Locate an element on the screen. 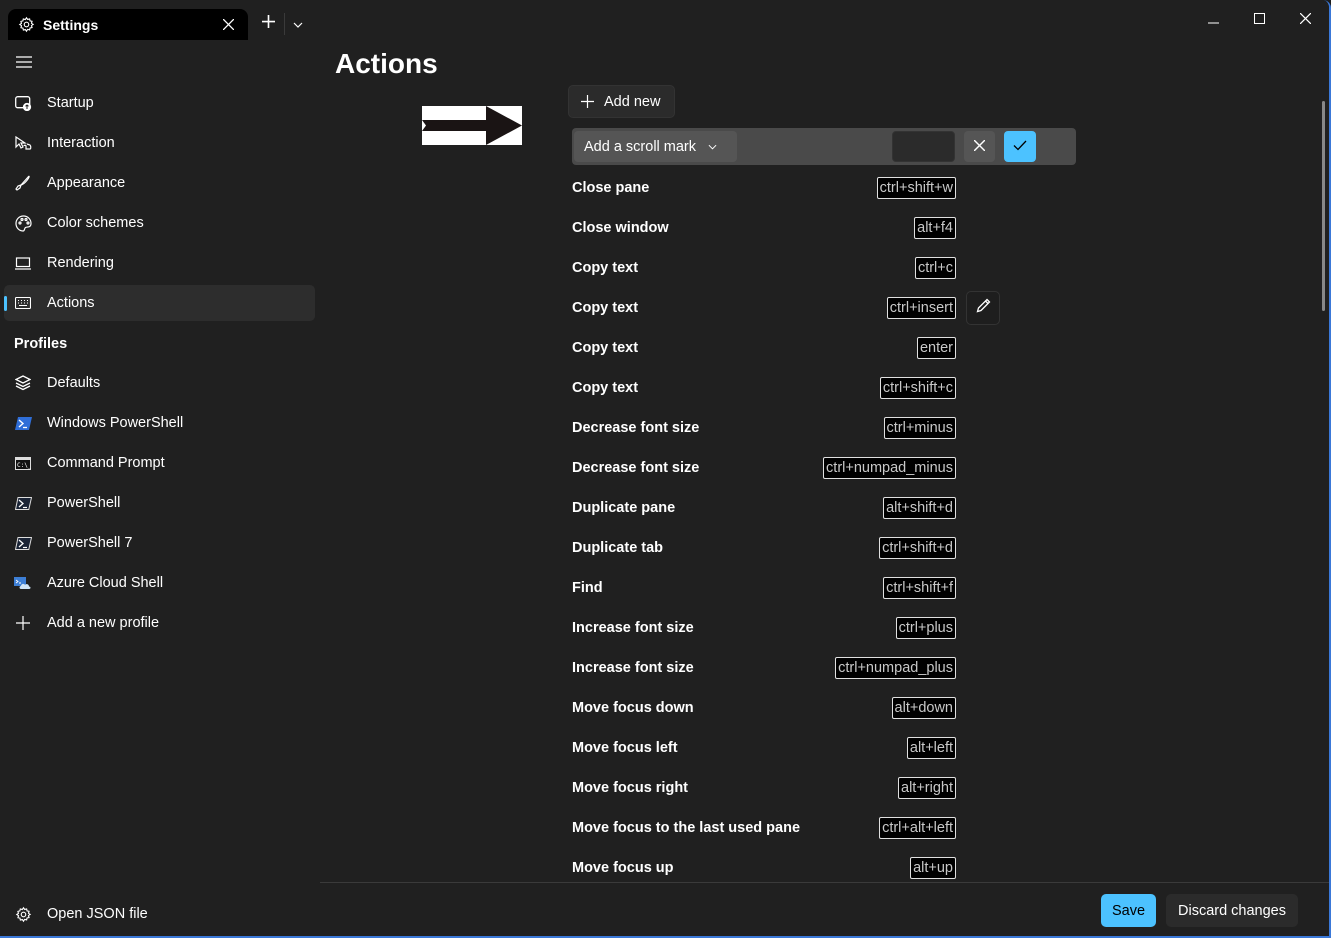  sidebar-item-command-prompt: C:\_ Command Prompt is located at coordinates (159, 463).